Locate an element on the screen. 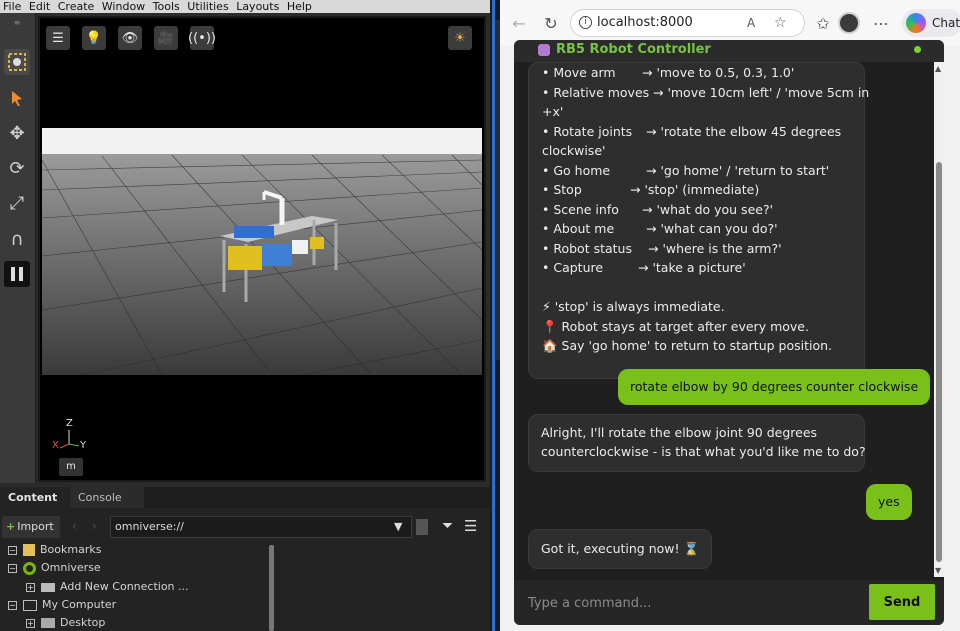 Image resolution: width=960 pixels, height=631 pixels. tree-label: Desktop is located at coordinates (83, 622).